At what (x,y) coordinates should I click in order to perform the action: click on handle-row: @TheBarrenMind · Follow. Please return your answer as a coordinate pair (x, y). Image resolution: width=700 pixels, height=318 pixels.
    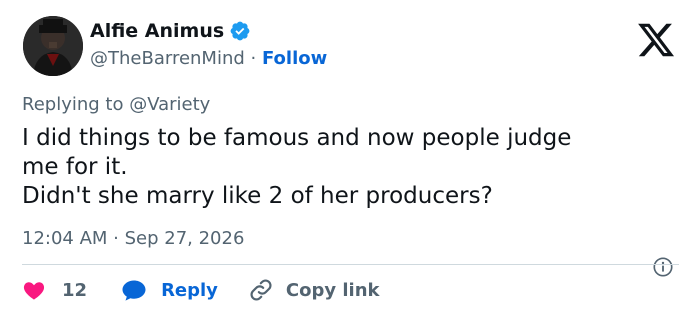
    Looking at the image, I should click on (208, 58).